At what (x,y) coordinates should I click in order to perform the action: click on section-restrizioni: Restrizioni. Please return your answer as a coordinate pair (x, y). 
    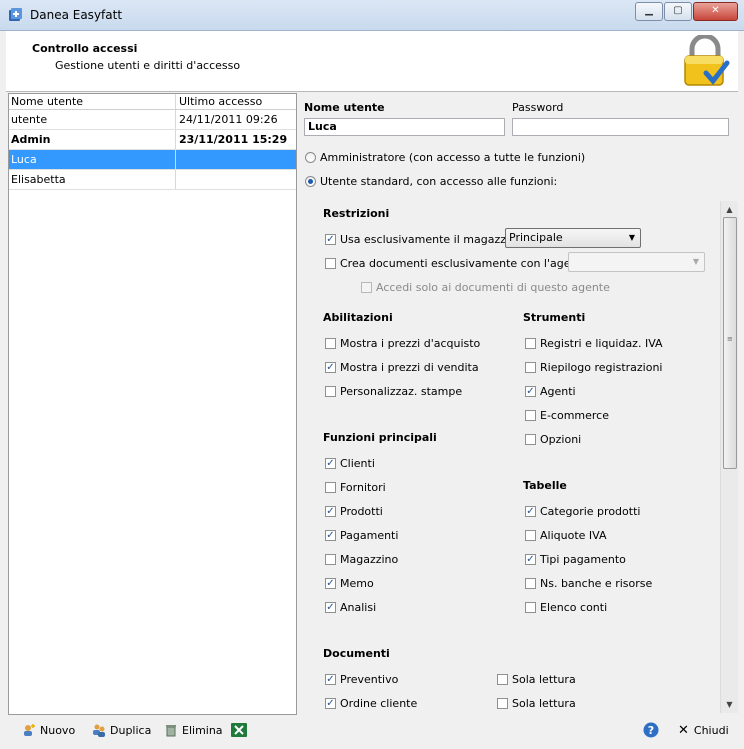
    Looking at the image, I should click on (356, 213).